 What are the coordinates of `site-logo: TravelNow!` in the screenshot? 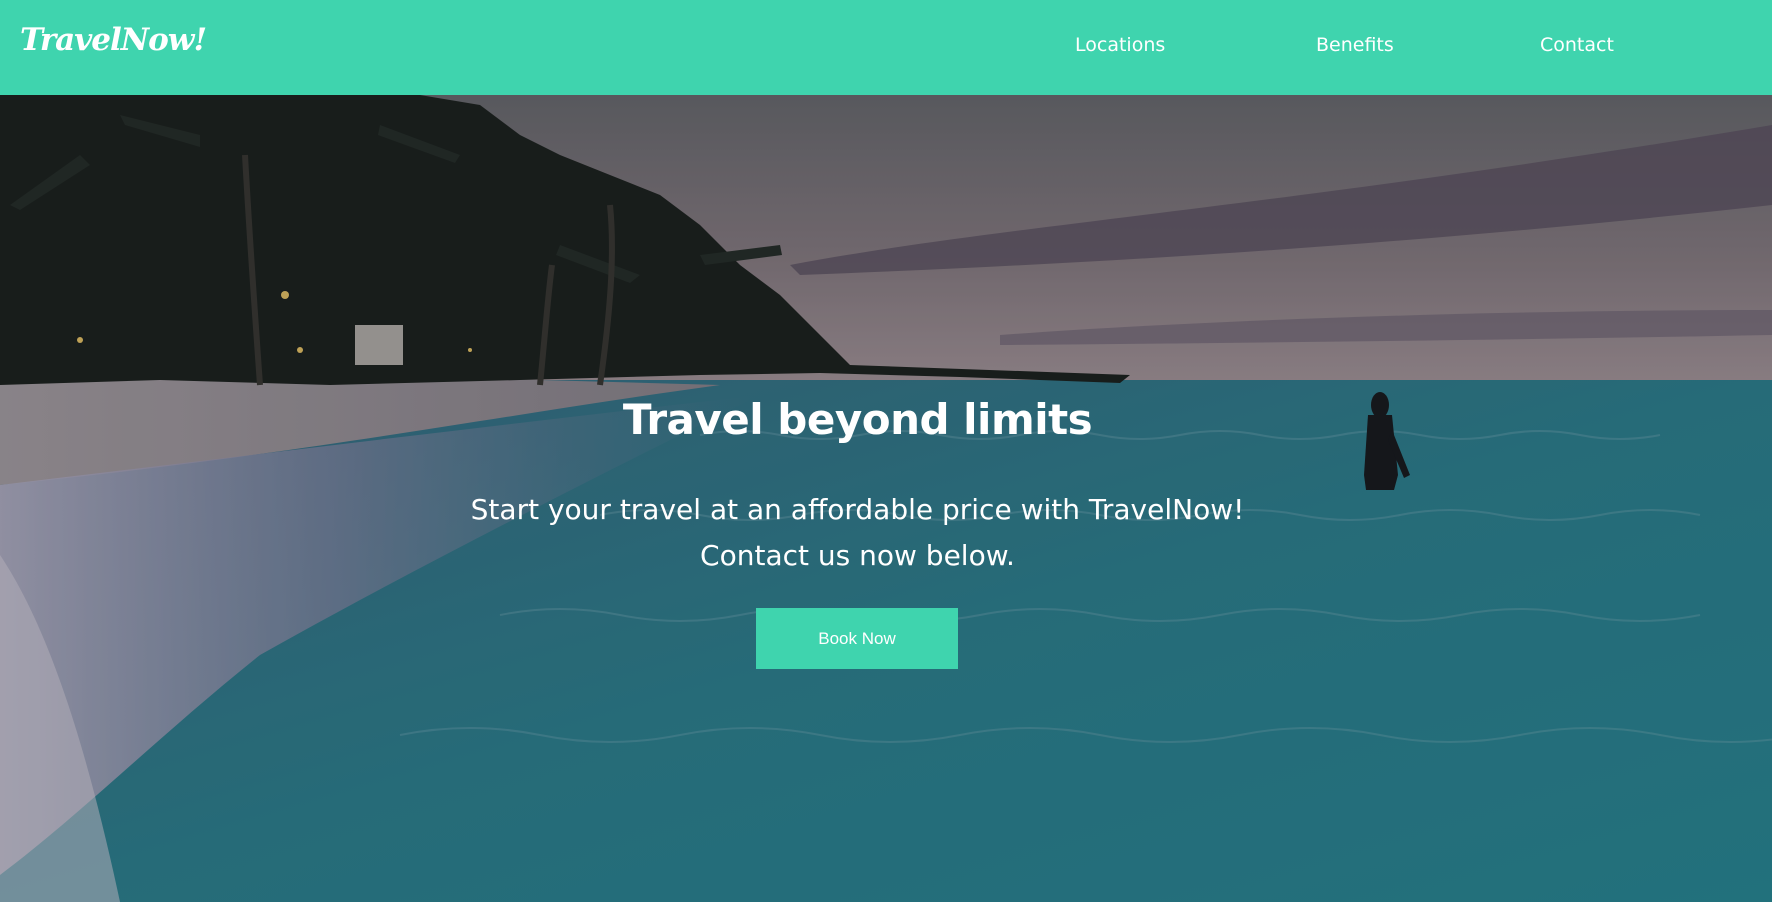 It's located at (113, 40).